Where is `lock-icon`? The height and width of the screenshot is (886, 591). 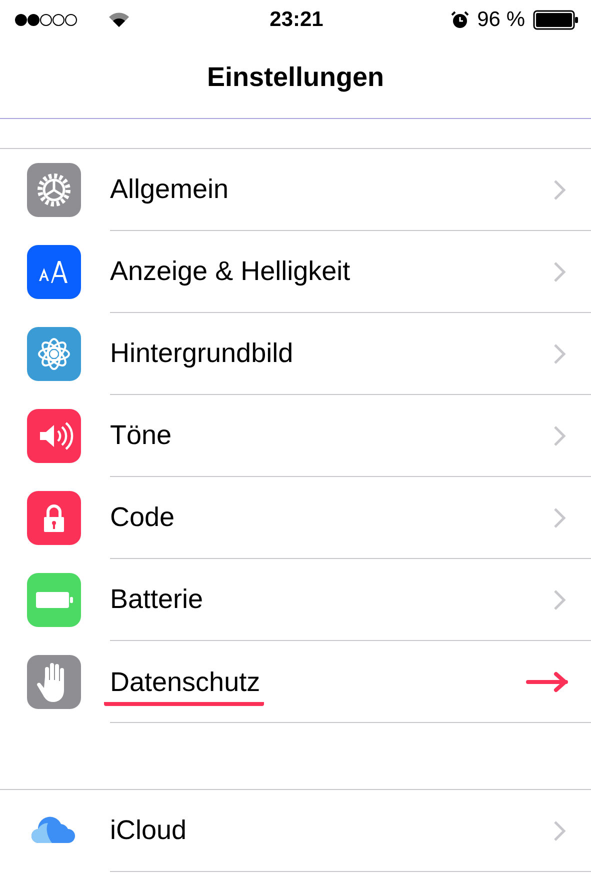
lock-icon is located at coordinates (54, 518).